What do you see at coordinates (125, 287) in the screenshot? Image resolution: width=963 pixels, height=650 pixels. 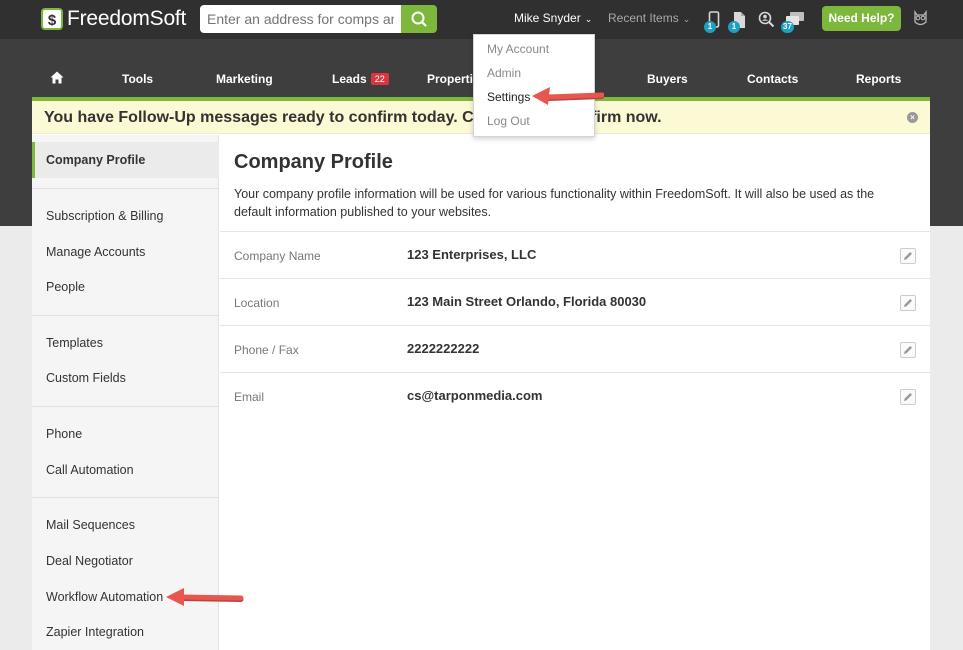 I see `sidebar-item-people: People` at bounding box center [125, 287].